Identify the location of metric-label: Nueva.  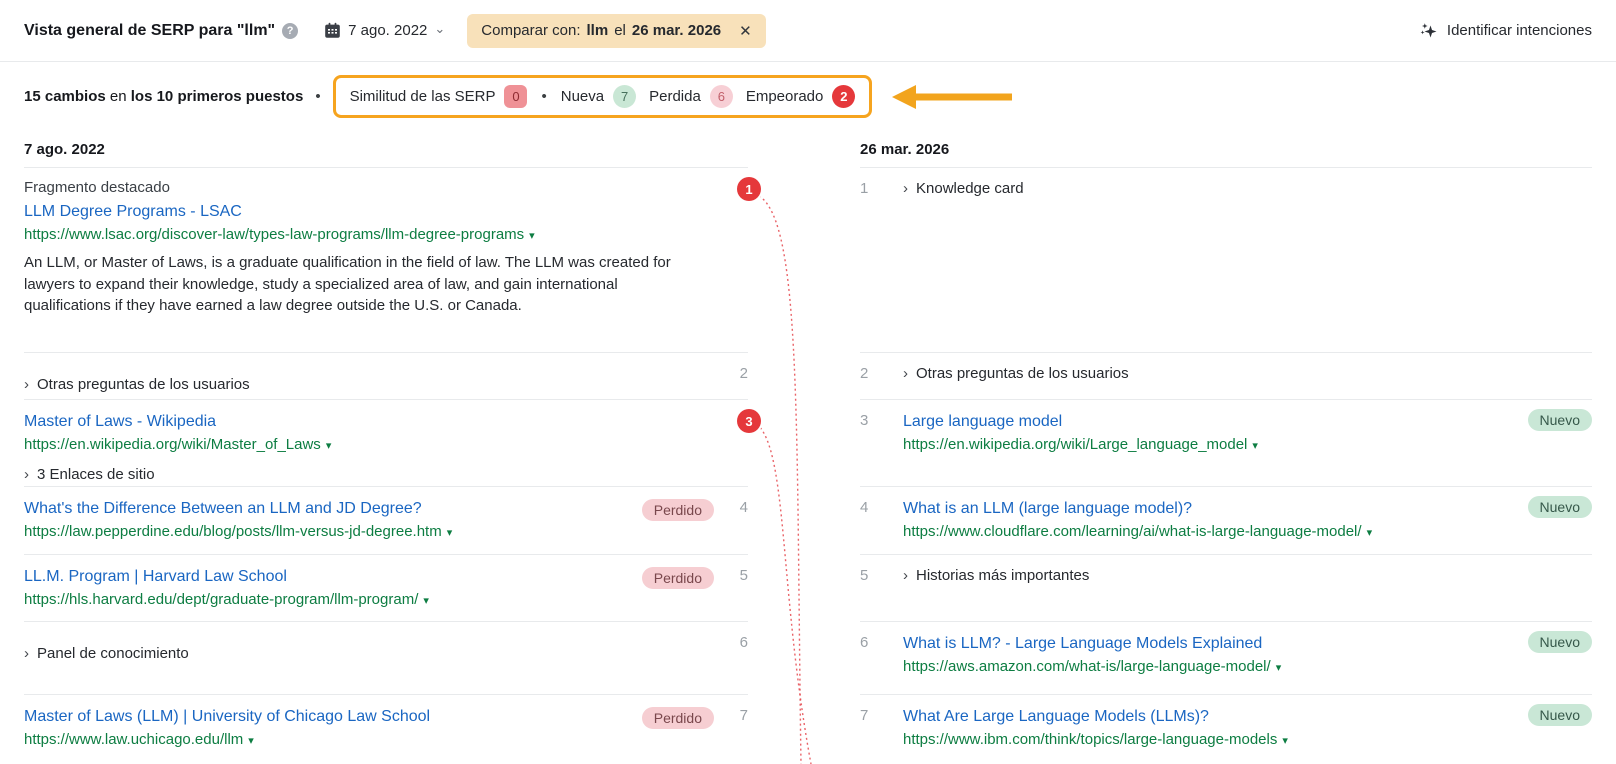
(582, 96).